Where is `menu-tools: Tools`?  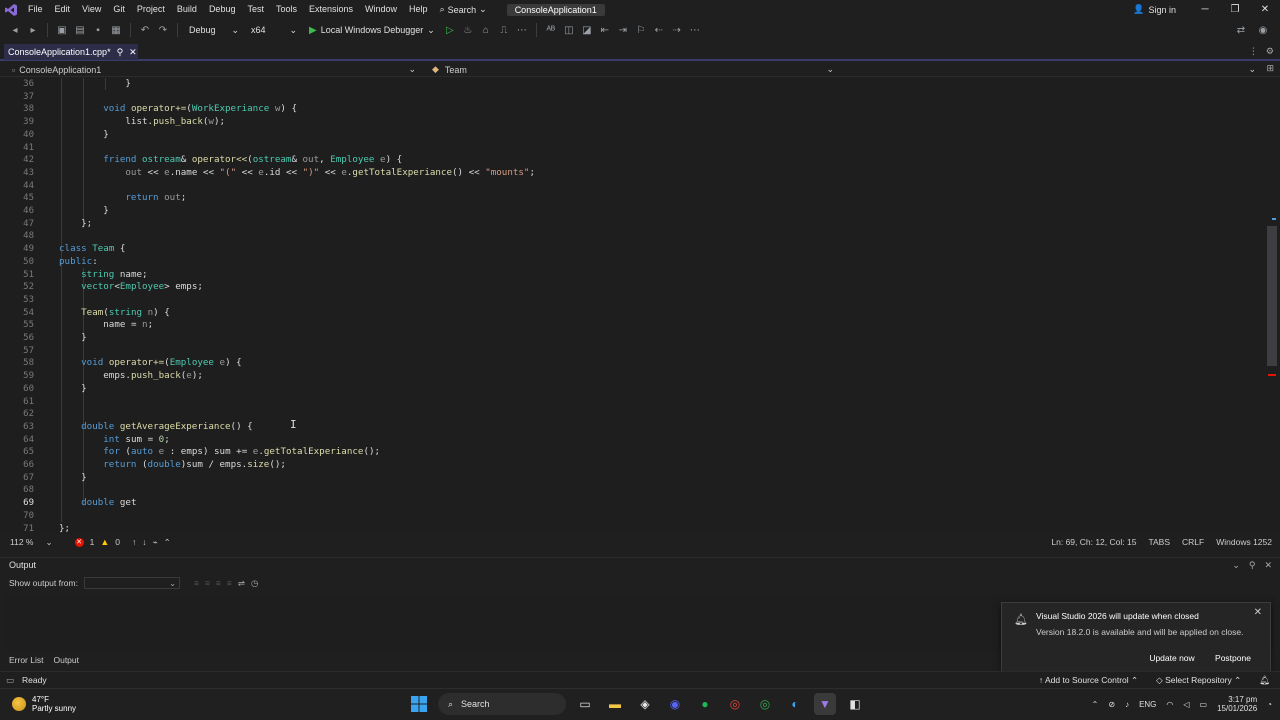
menu-tools: Tools is located at coordinates (286, 9).